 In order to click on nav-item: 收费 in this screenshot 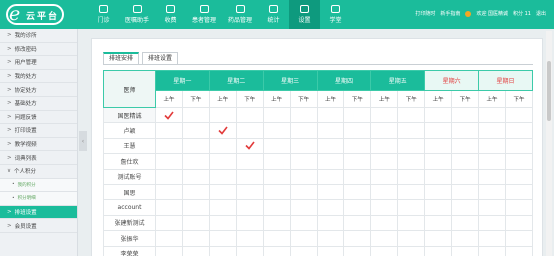, I will do `click(170, 14)`.